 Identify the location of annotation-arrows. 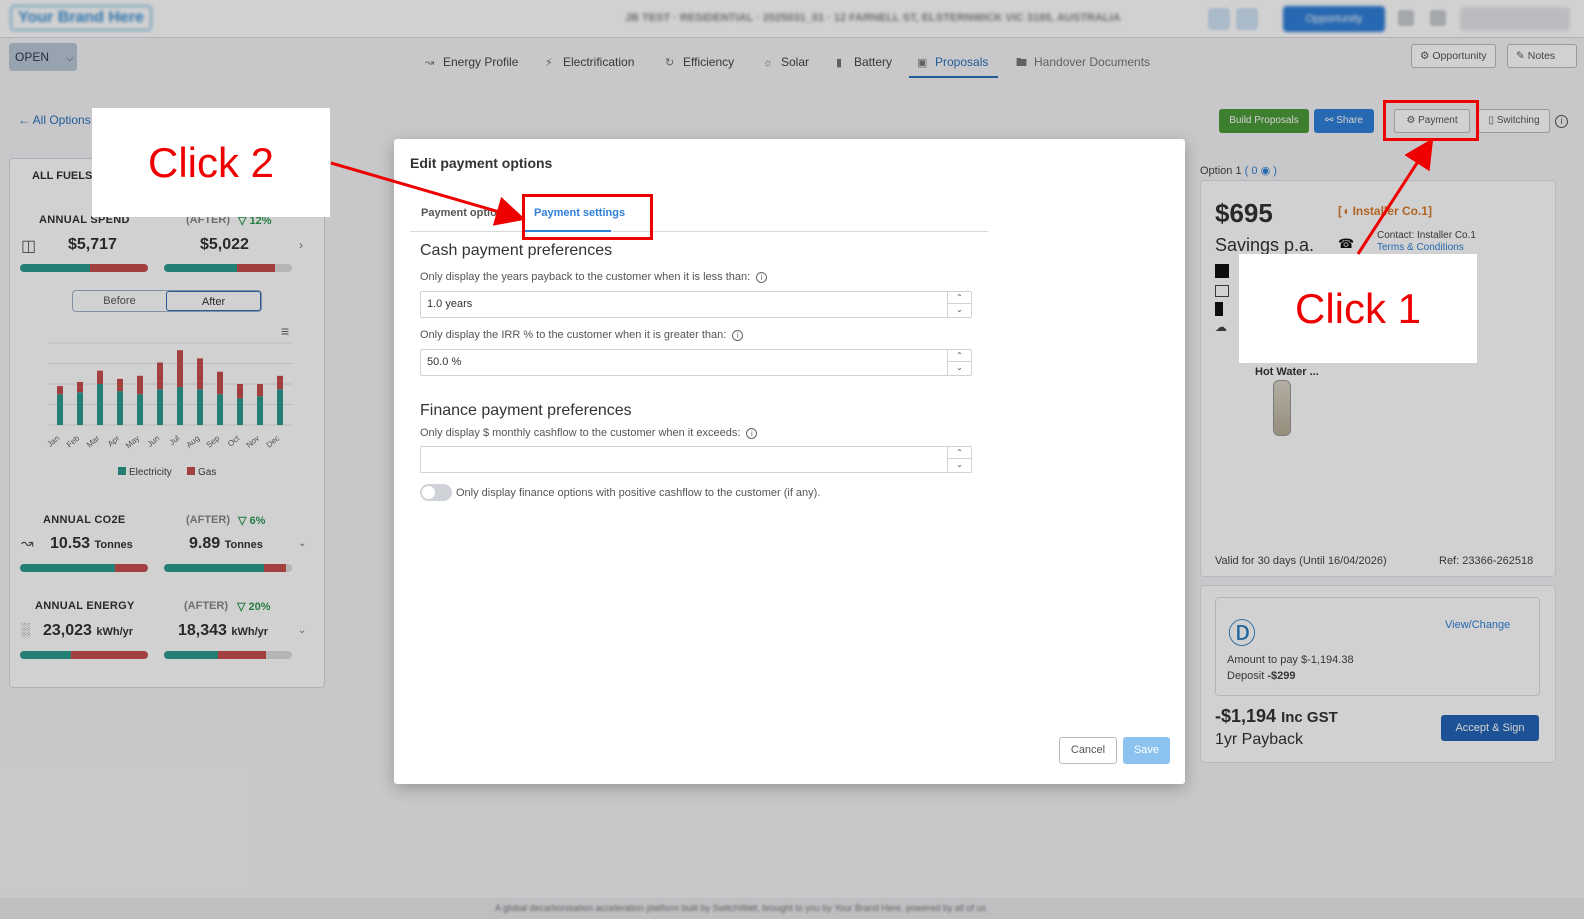
(882, 196).